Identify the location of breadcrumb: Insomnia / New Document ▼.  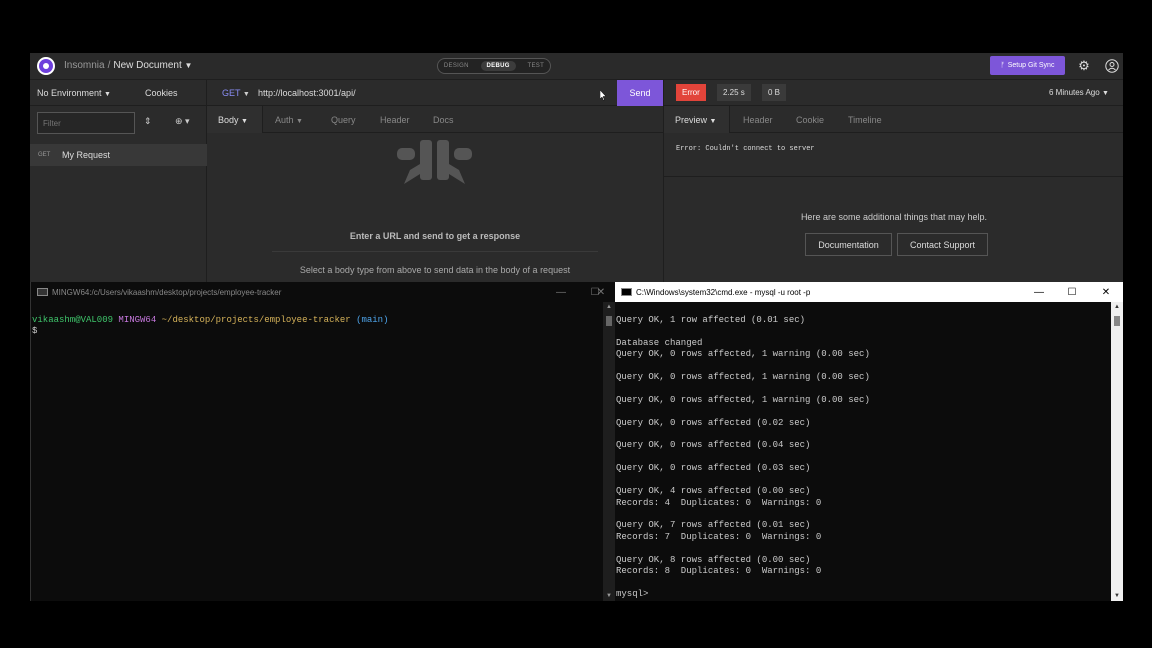
(128, 65).